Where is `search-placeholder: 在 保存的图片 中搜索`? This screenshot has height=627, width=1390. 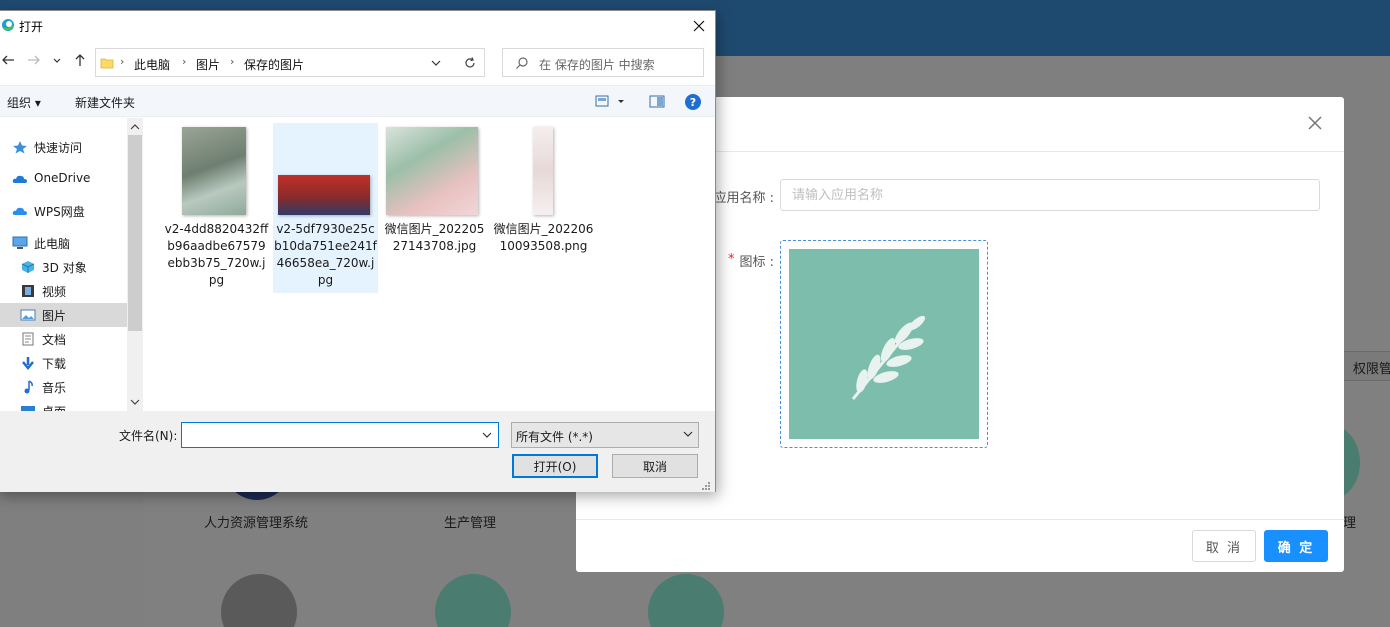 search-placeholder: 在 保存的图片 中搜索 is located at coordinates (597, 65).